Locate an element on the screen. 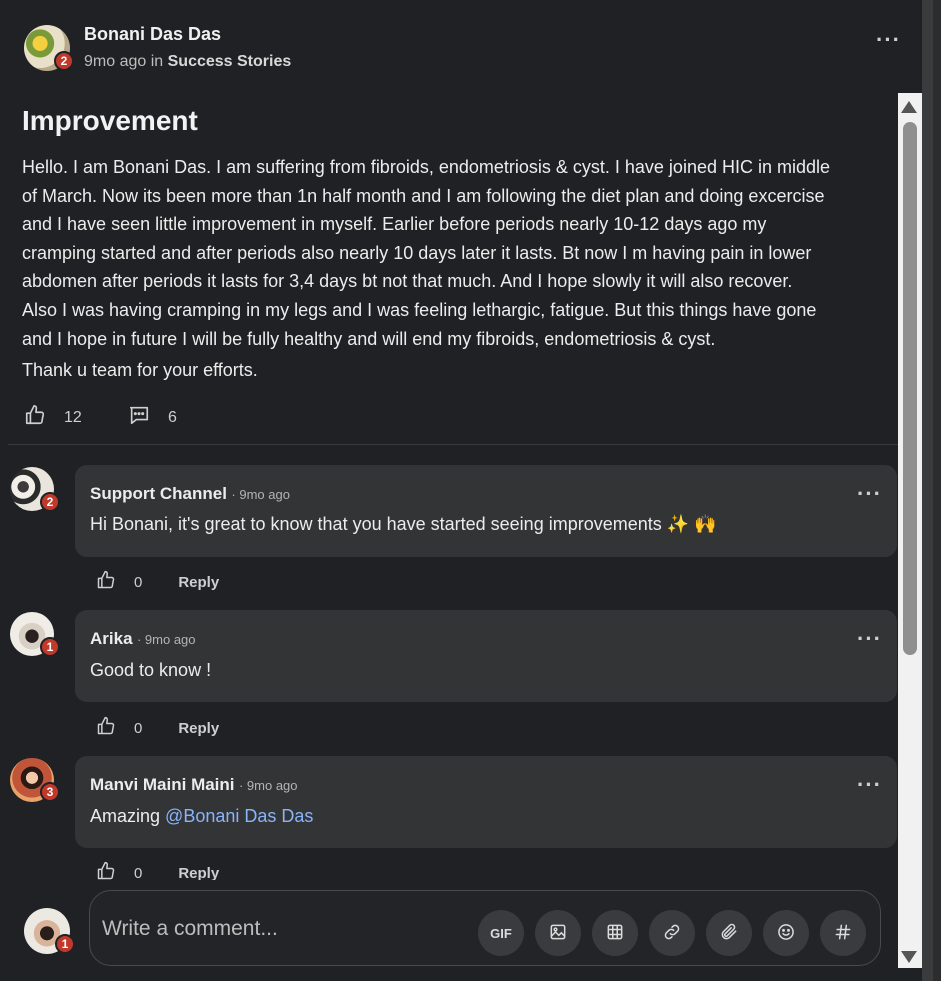 The height and width of the screenshot is (981, 941). post-comment-count: 6 is located at coordinates (172, 417).